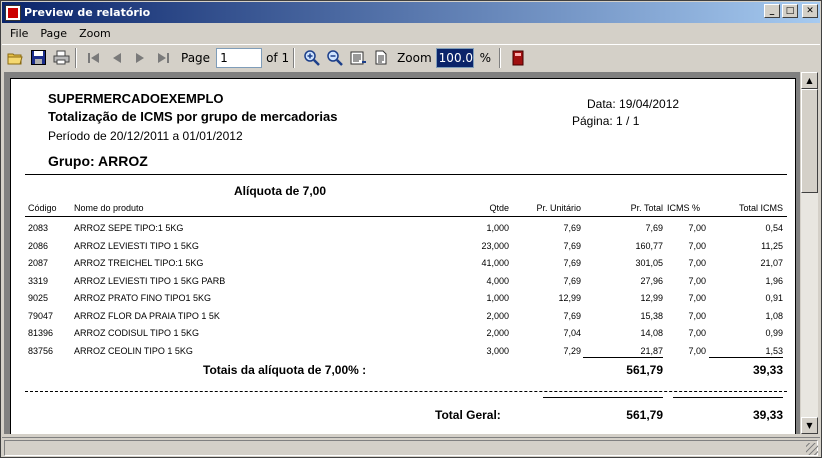  What do you see at coordinates (38, 298) in the screenshot?
I see `cell-code: 9025` at bounding box center [38, 298].